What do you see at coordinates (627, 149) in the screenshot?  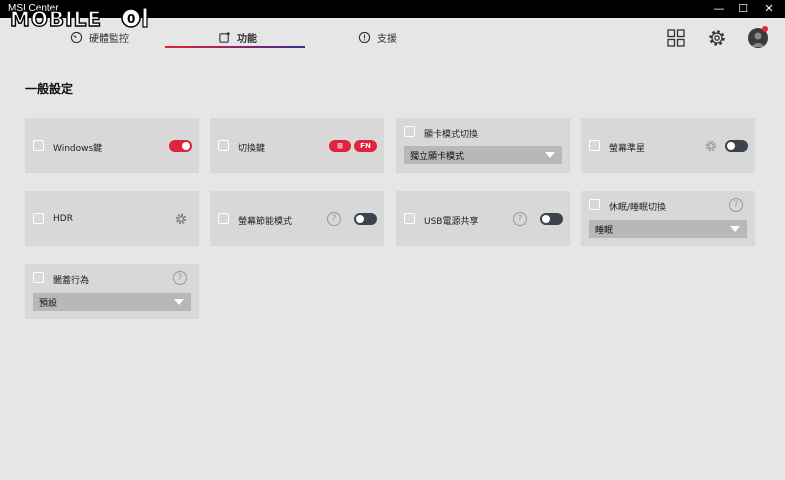 I see `feature-label: 螢幕準星` at bounding box center [627, 149].